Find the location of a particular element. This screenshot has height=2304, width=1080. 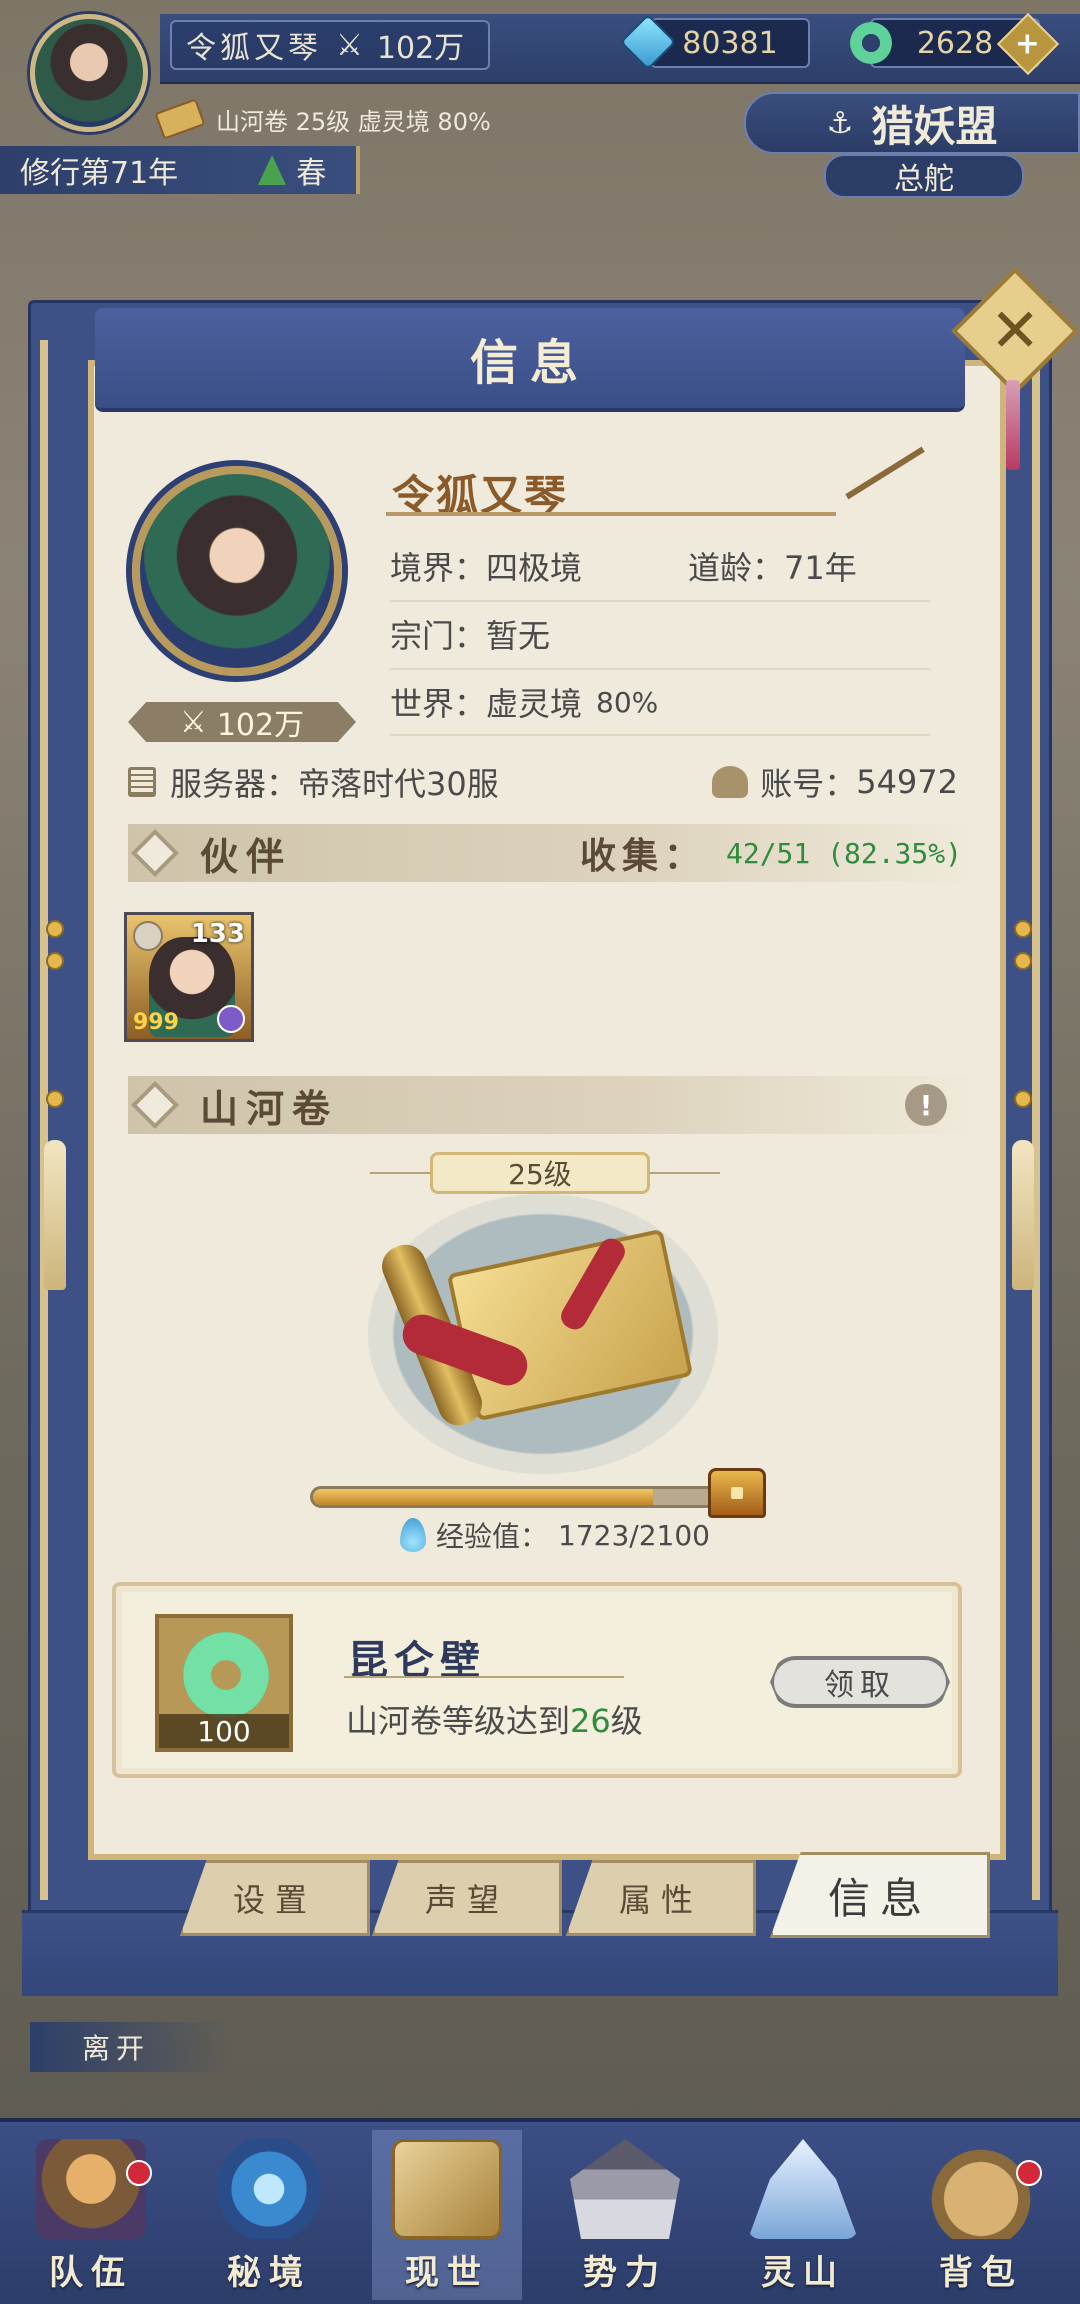

world-label: 世界： is located at coordinates (438, 704).